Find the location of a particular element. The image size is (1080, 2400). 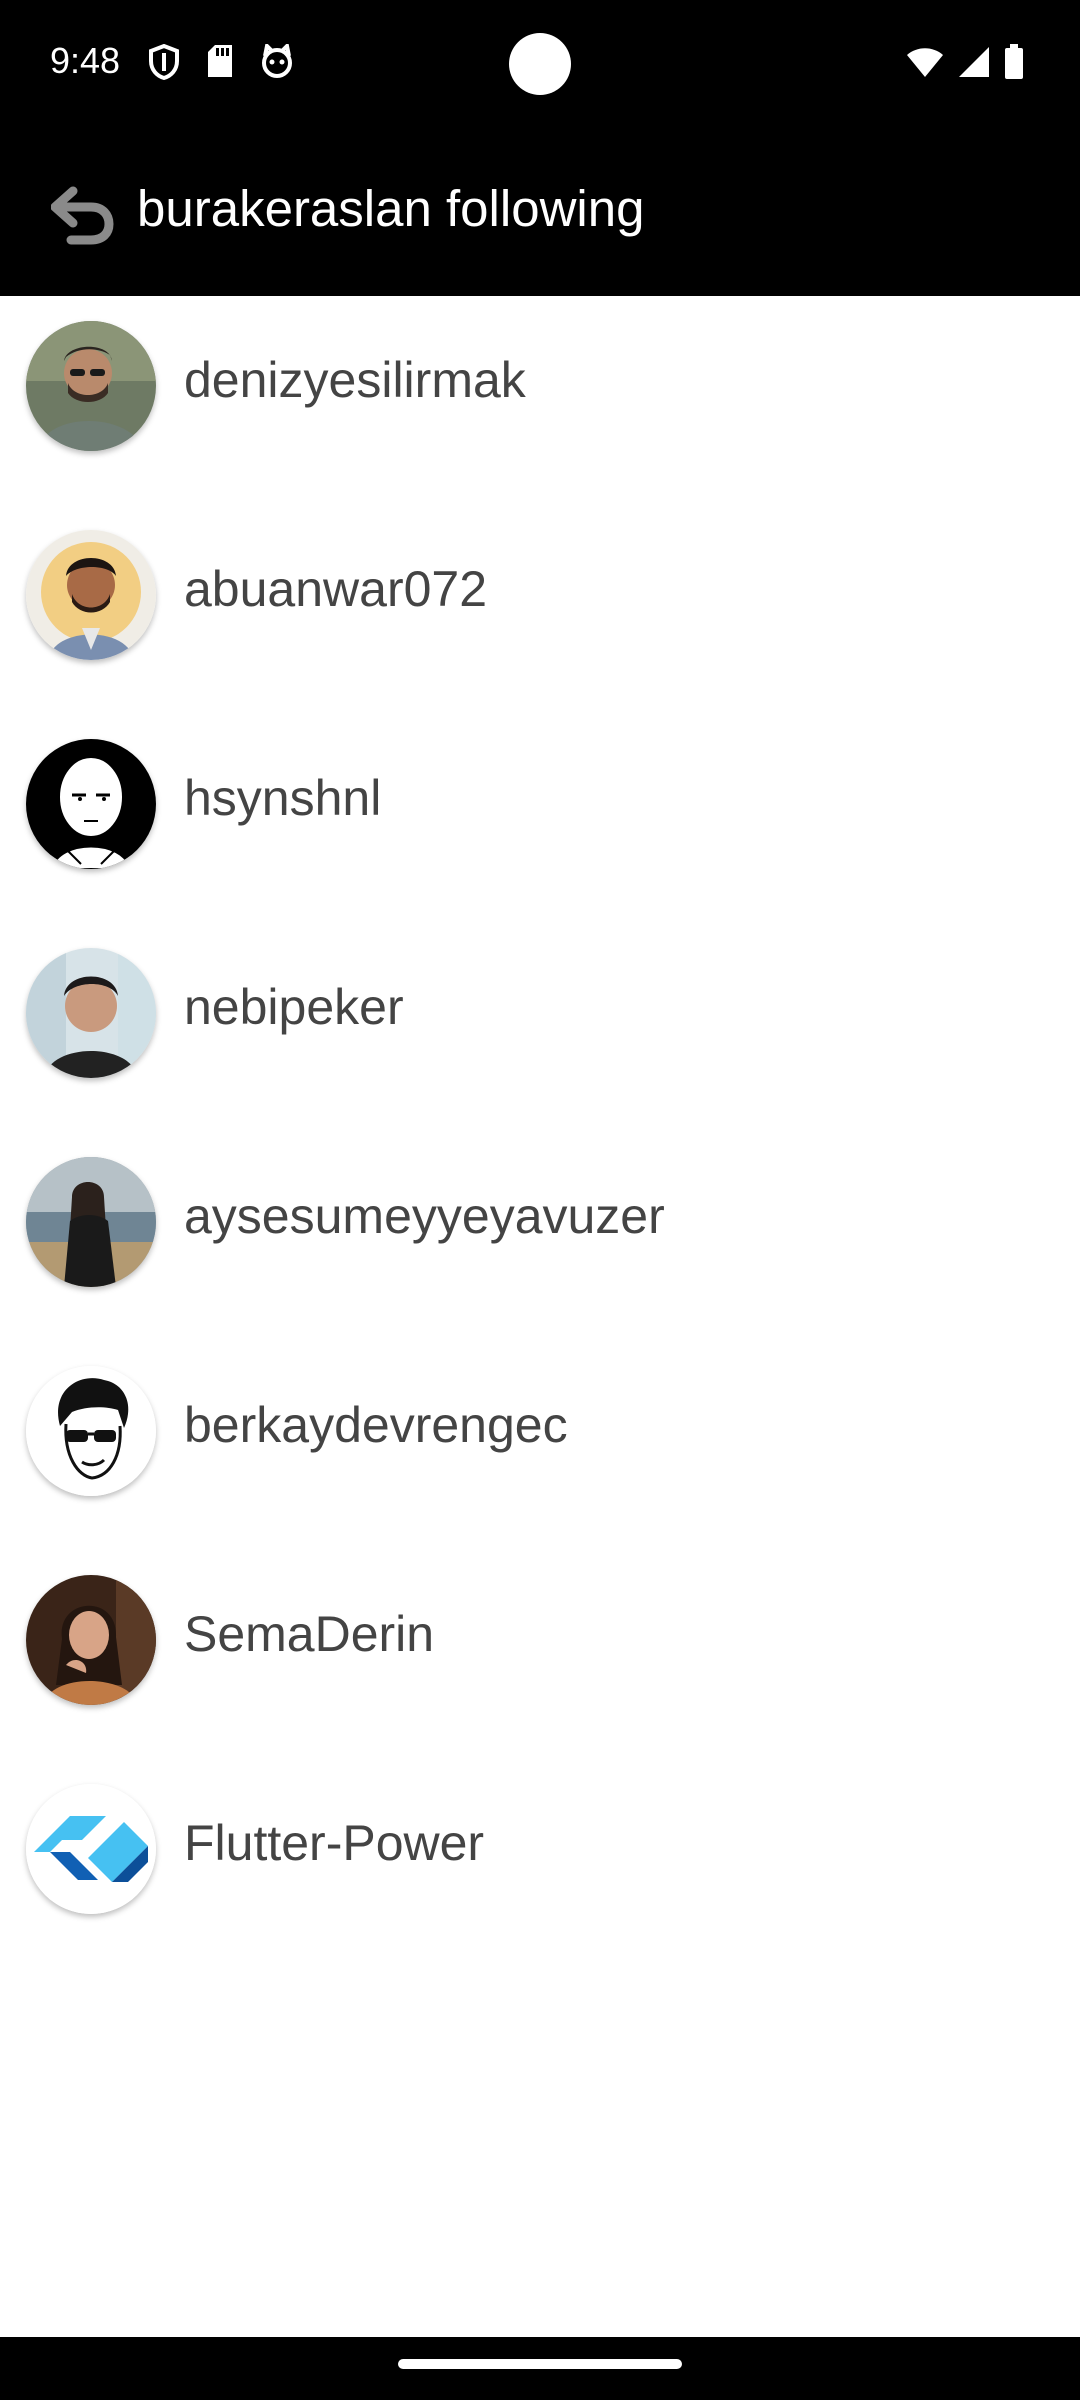

username: abuanwar072 is located at coordinates (336, 589).